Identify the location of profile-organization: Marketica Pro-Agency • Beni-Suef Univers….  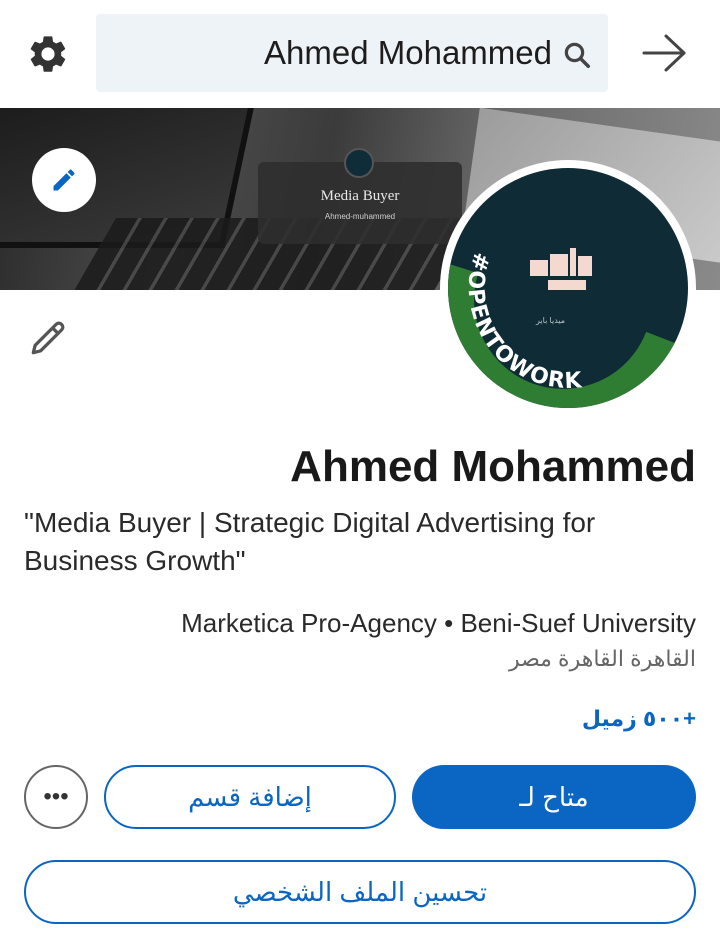
(438, 623).